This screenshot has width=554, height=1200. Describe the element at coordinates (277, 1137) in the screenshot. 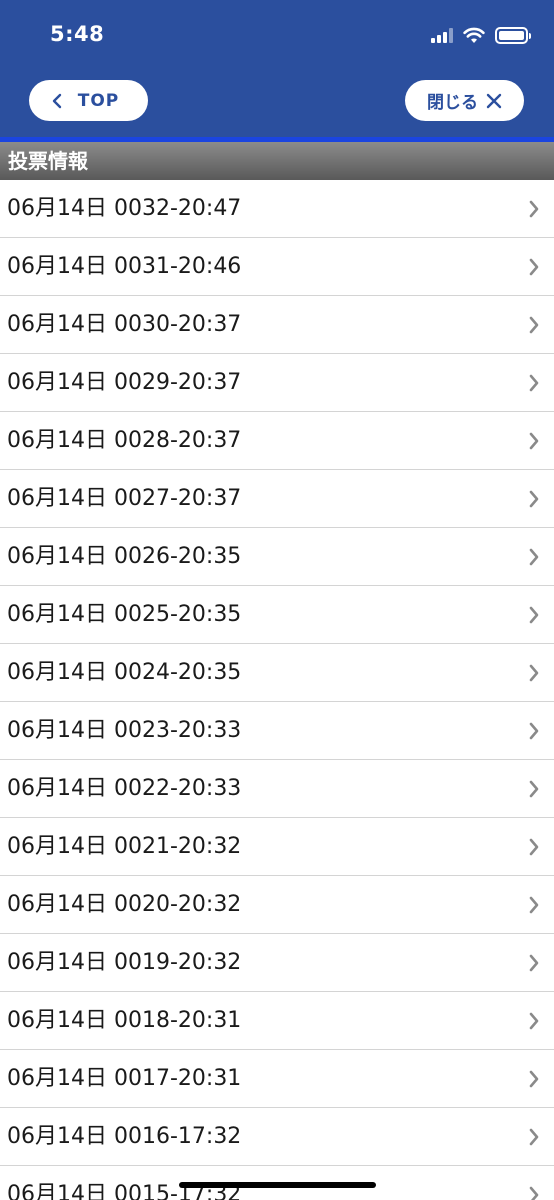

I see `list-item: 06月14日 0016-17:32` at that location.